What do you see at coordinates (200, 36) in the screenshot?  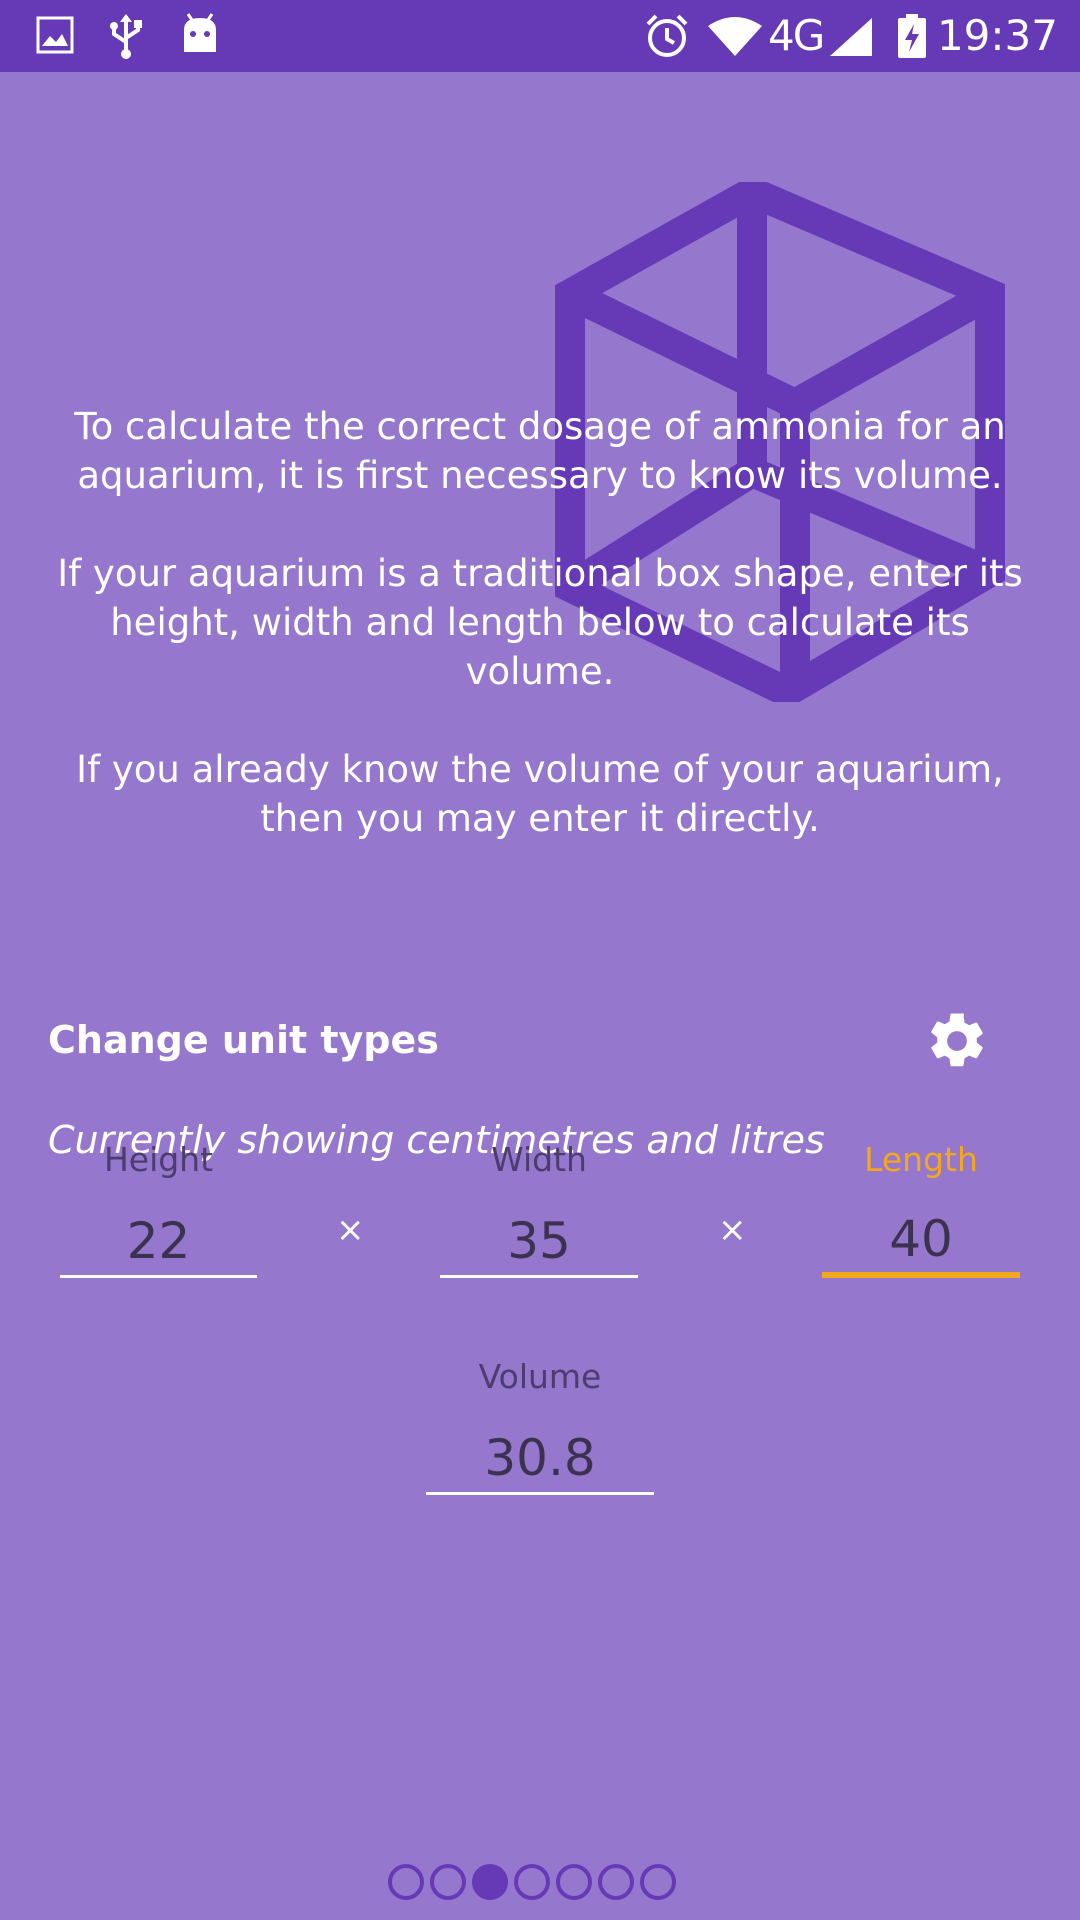 I see `android-icon` at bounding box center [200, 36].